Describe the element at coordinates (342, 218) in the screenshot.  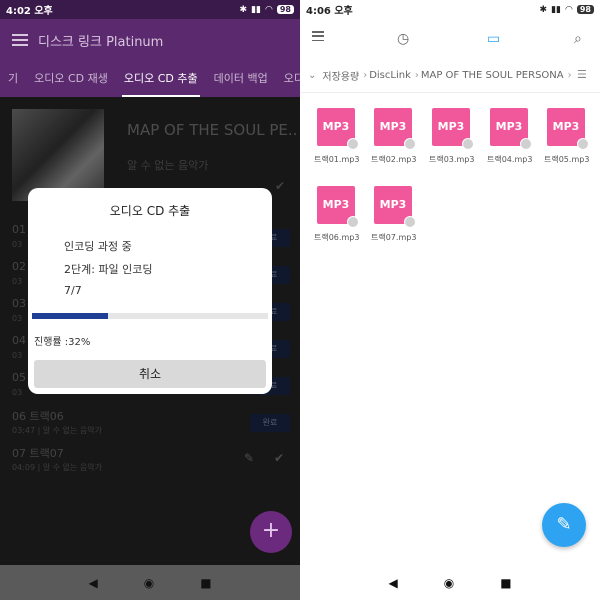
I see `file-item: MP3 트랙06.mp3` at that location.